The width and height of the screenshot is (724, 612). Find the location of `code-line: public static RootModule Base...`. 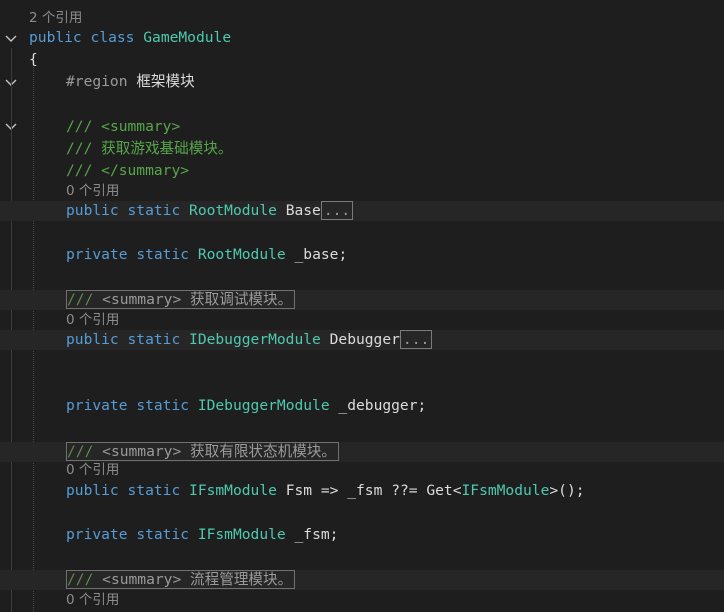

code-line: public static RootModule Base... is located at coordinates (362, 211).